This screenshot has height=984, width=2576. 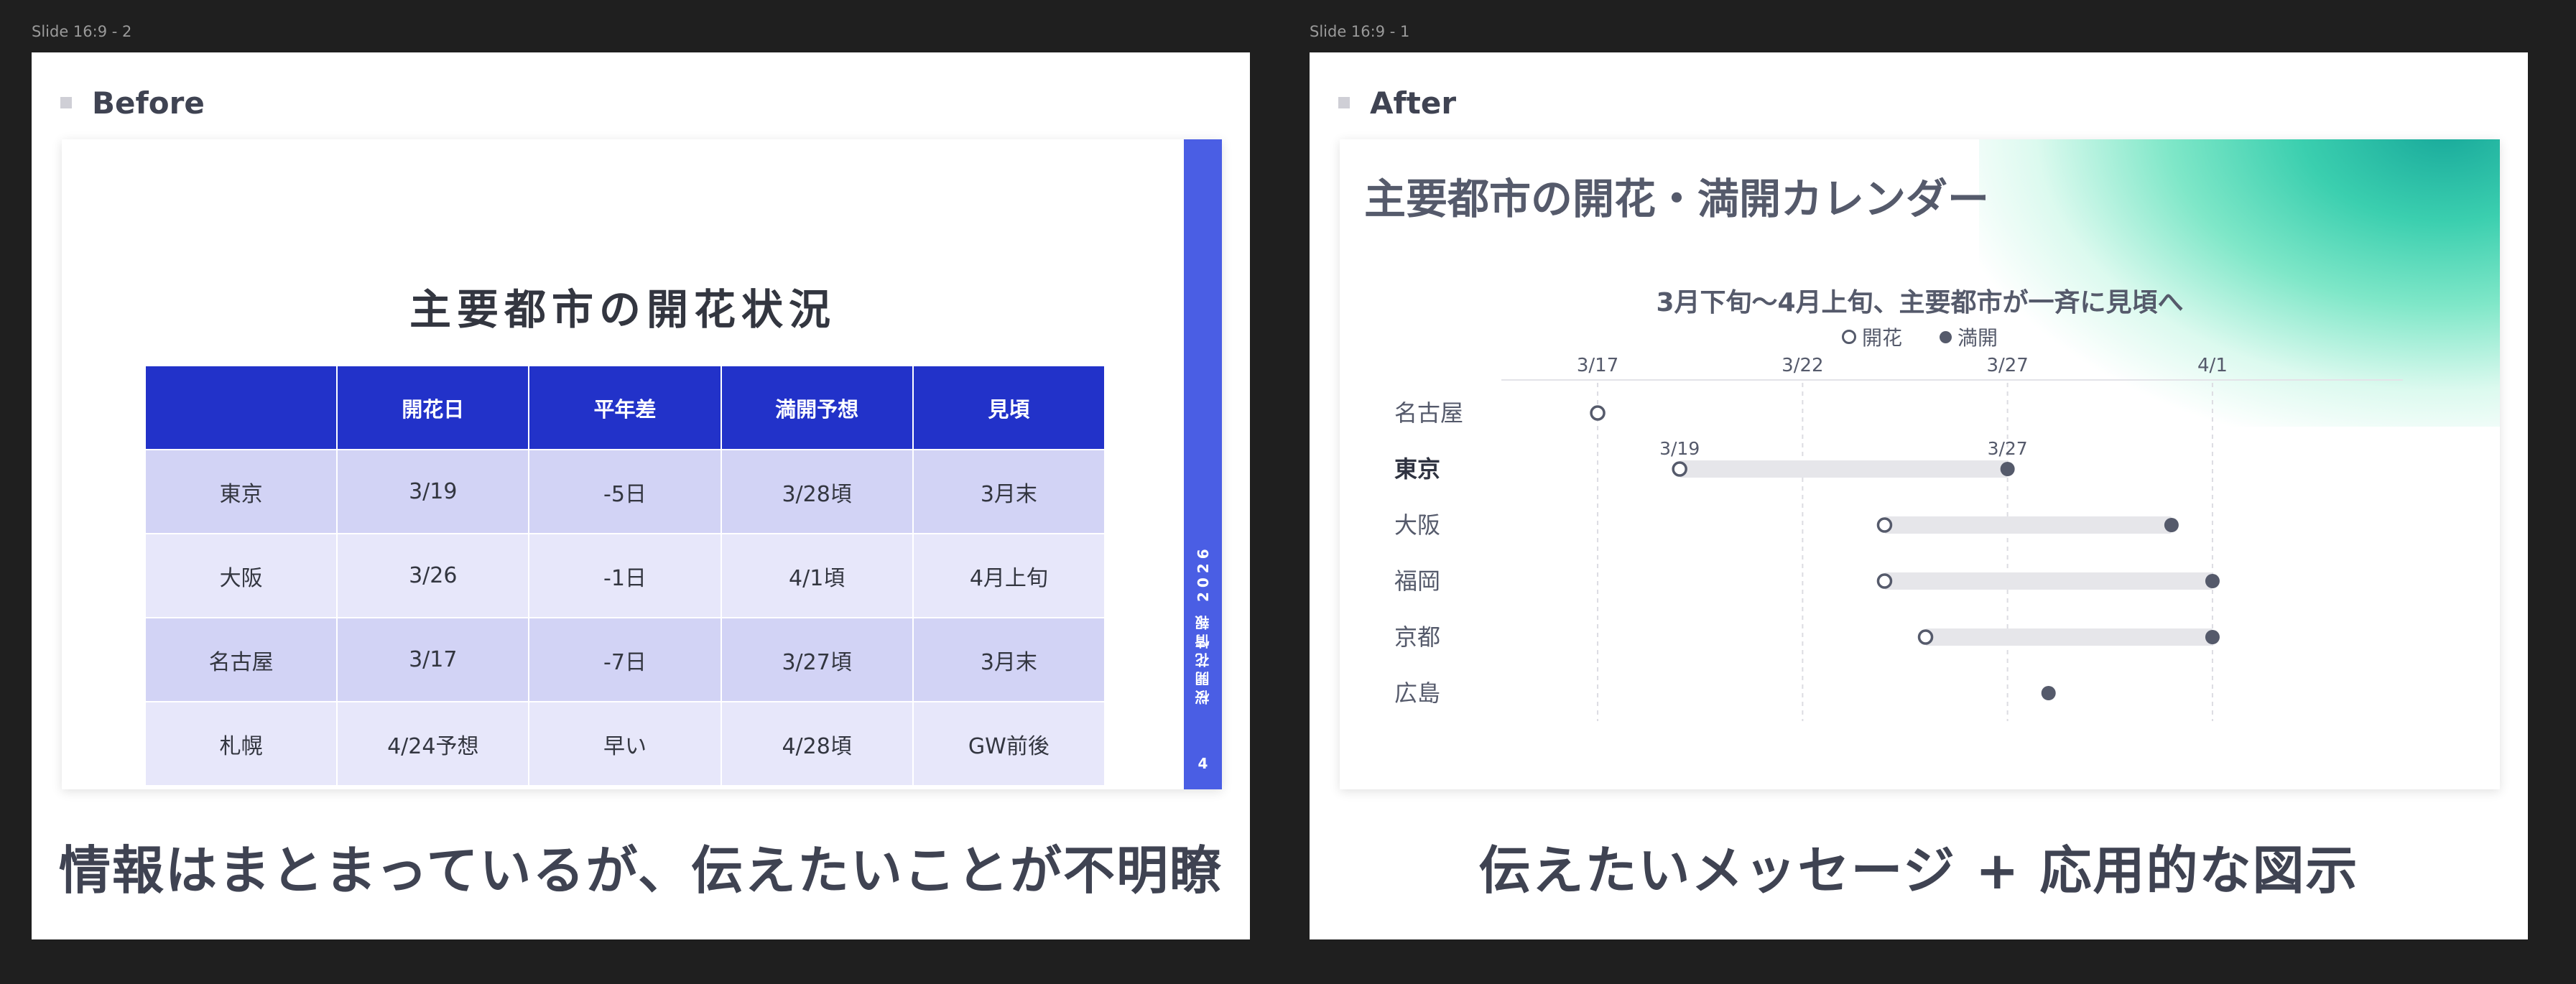 I want to click on table-row: 大阪 3/26 -1日 4/1頃 4月上旬, so click(x=625, y=575).